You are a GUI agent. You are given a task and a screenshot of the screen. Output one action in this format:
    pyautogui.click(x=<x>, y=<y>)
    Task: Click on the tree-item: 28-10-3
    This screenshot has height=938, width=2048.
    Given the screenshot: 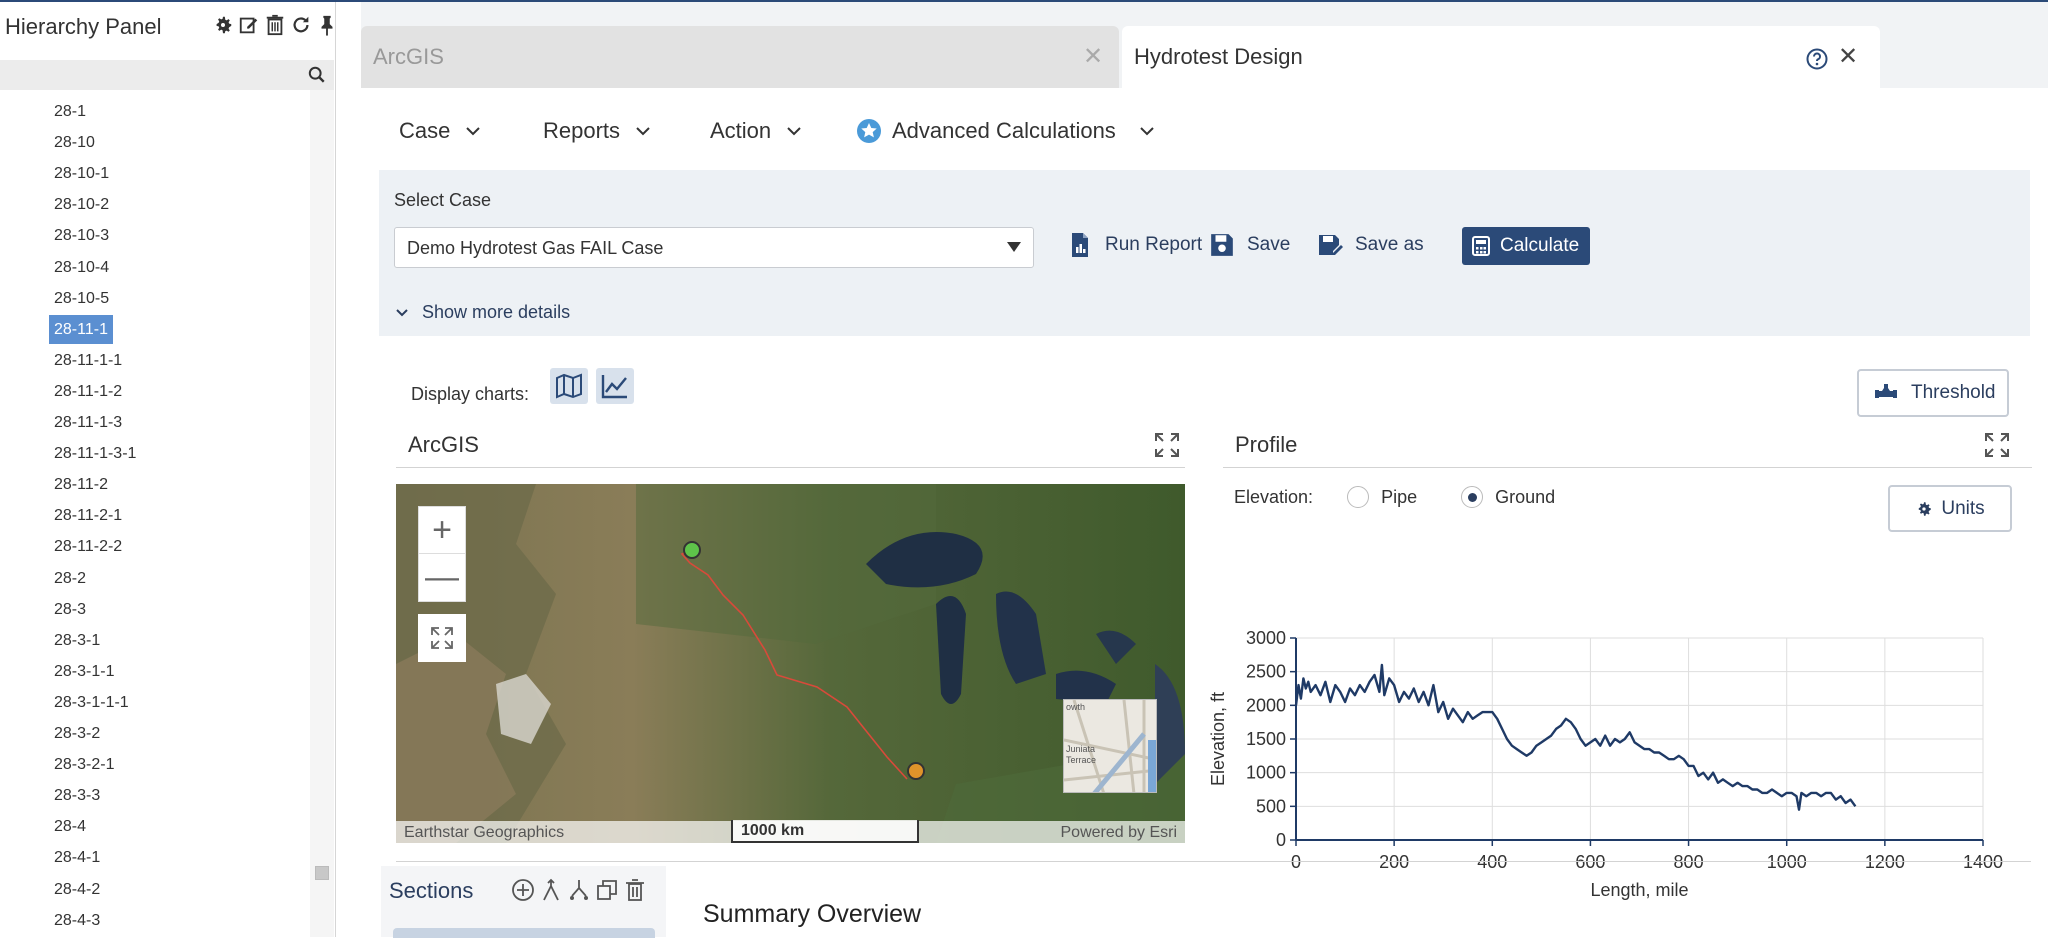 What is the action you would take?
    pyautogui.click(x=81, y=235)
    